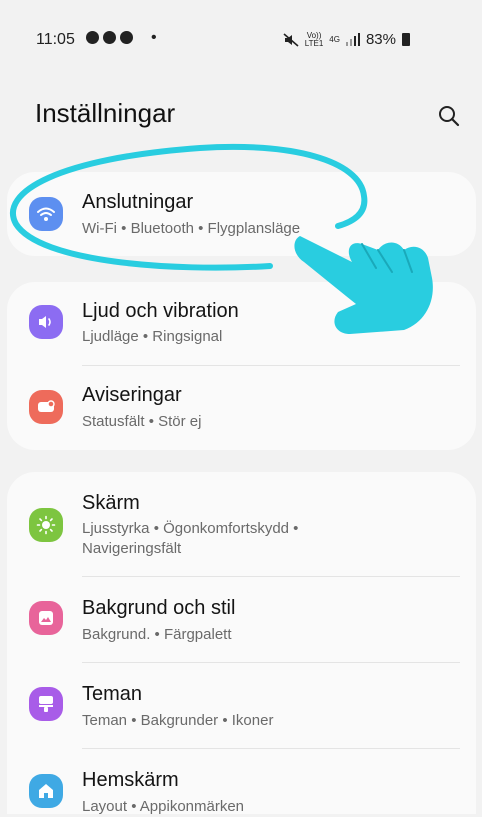 This screenshot has height=817, width=482. I want to click on item-subtitle: Wi-Fi • Bluetooth • Flygplansläge, so click(191, 228).